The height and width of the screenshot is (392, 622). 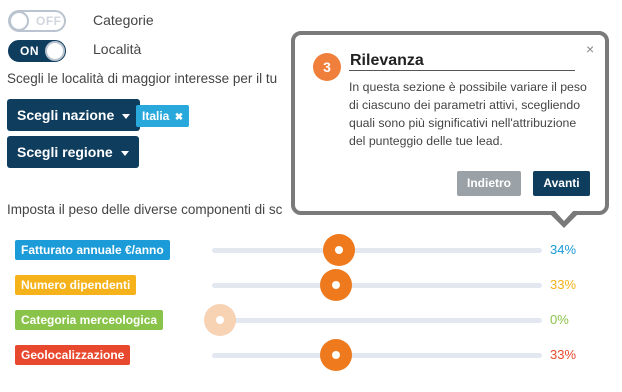 What do you see at coordinates (387, 60) in the screenshot?
I see `popover-title: Rilevanza` at bounding box center [387, 60].